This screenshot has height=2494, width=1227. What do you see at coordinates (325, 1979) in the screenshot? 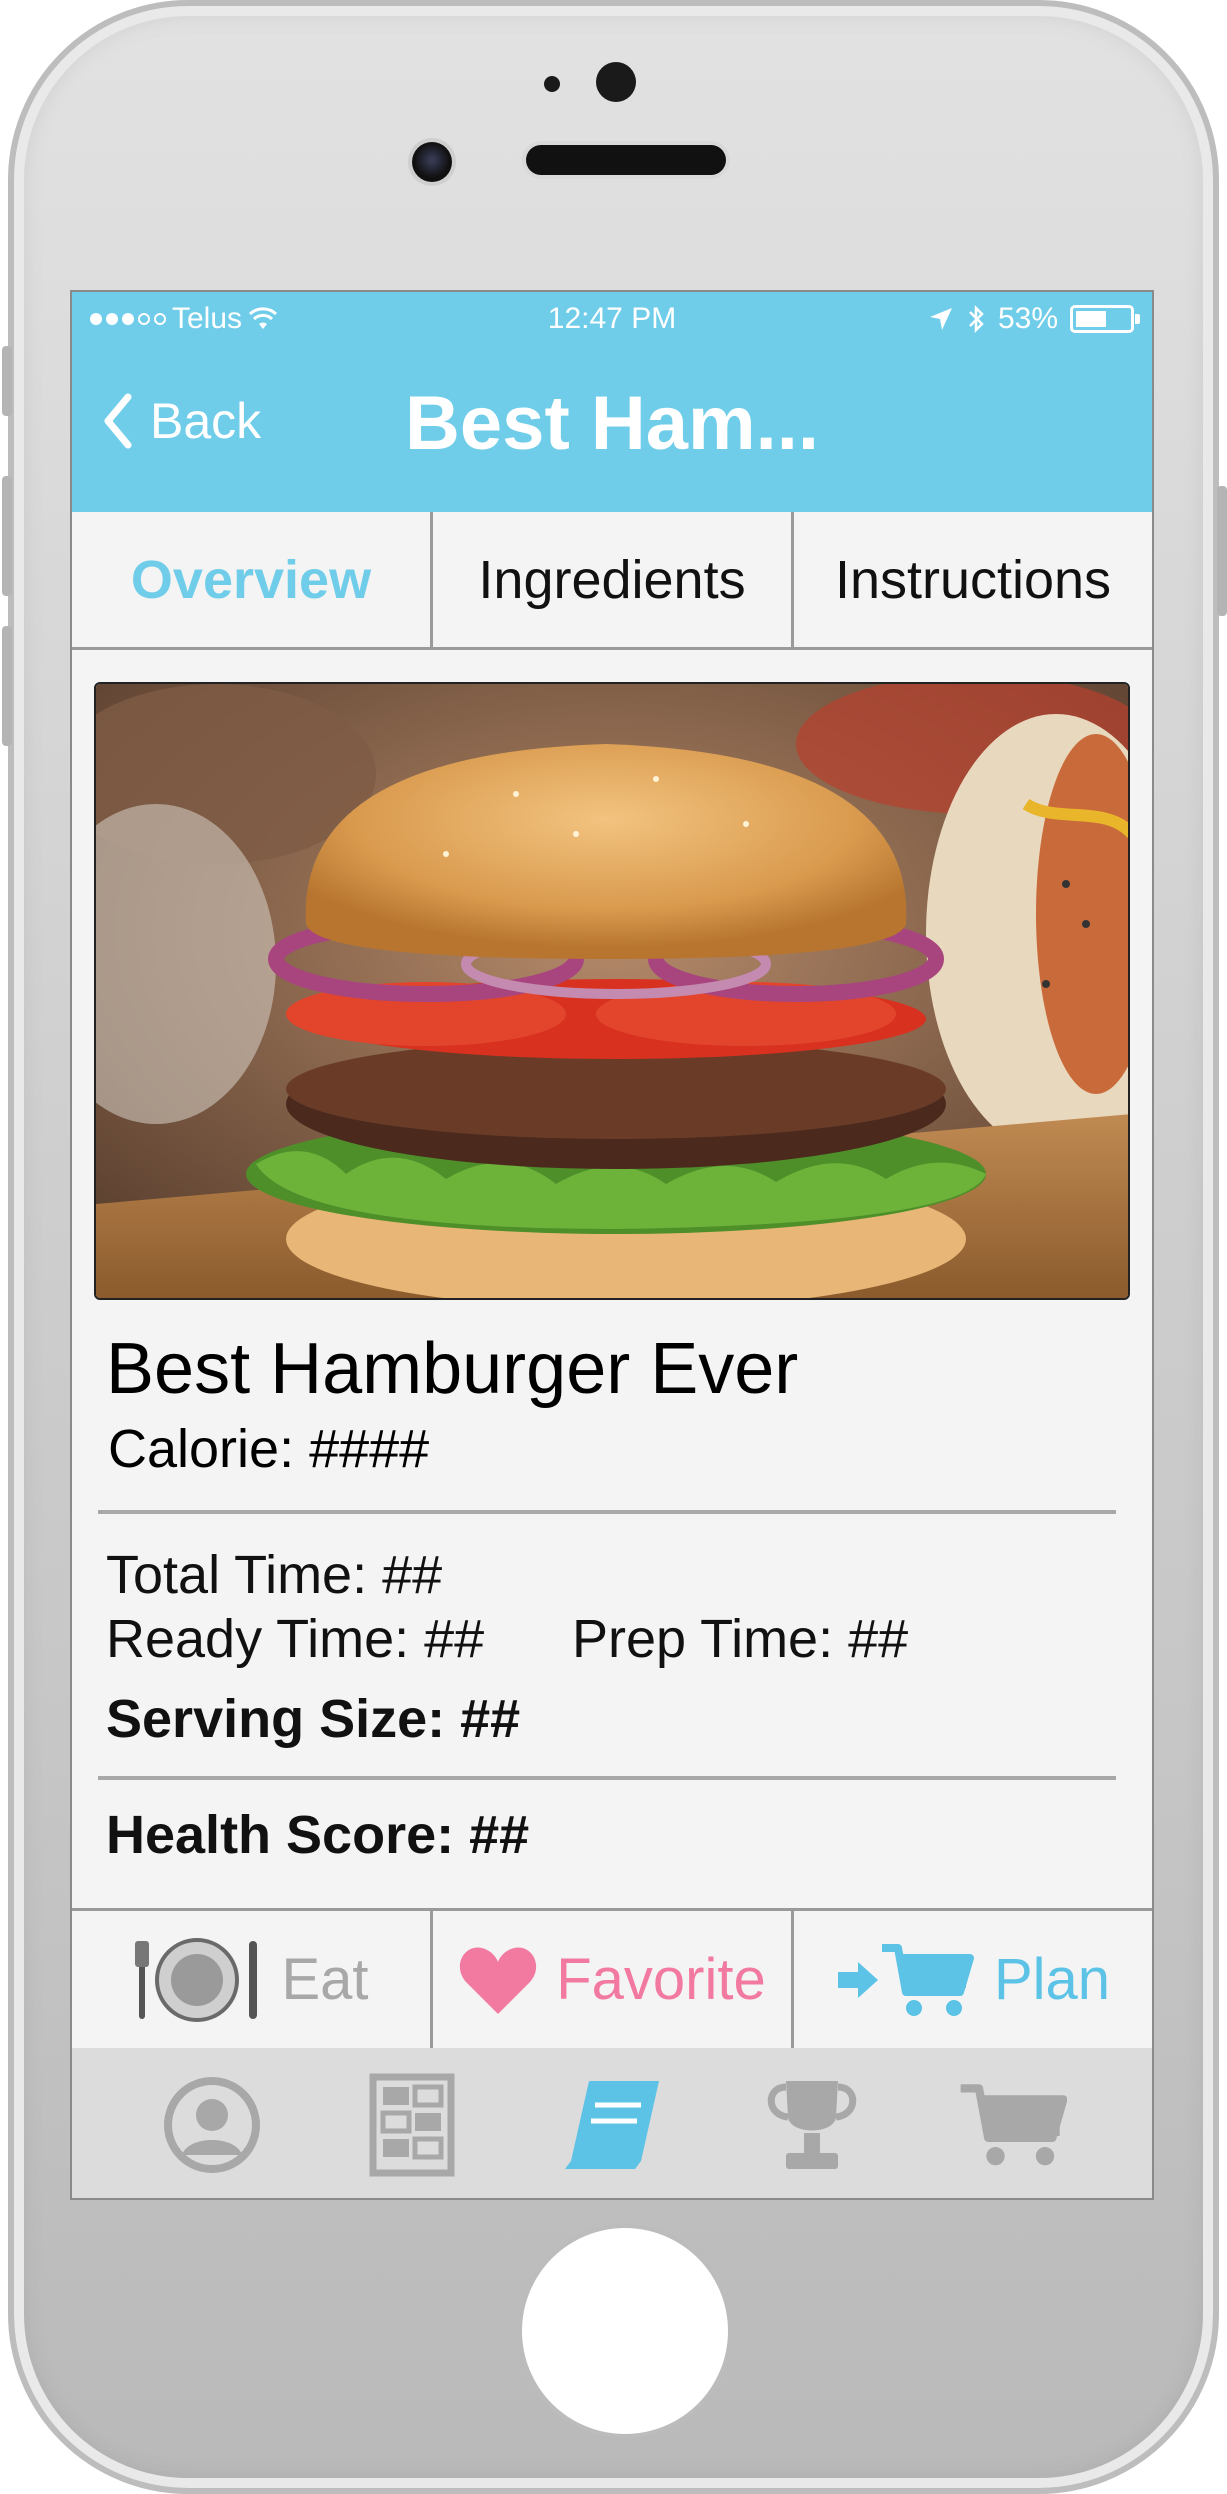
I see `eat-label: Eat` at bounding box center [325, 1979].